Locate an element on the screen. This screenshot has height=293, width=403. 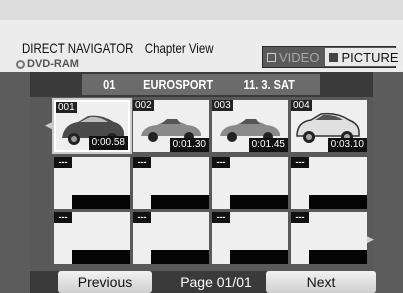
chapter-thumbnail: 003 0:01.45 is located at coordinates (250, 126).